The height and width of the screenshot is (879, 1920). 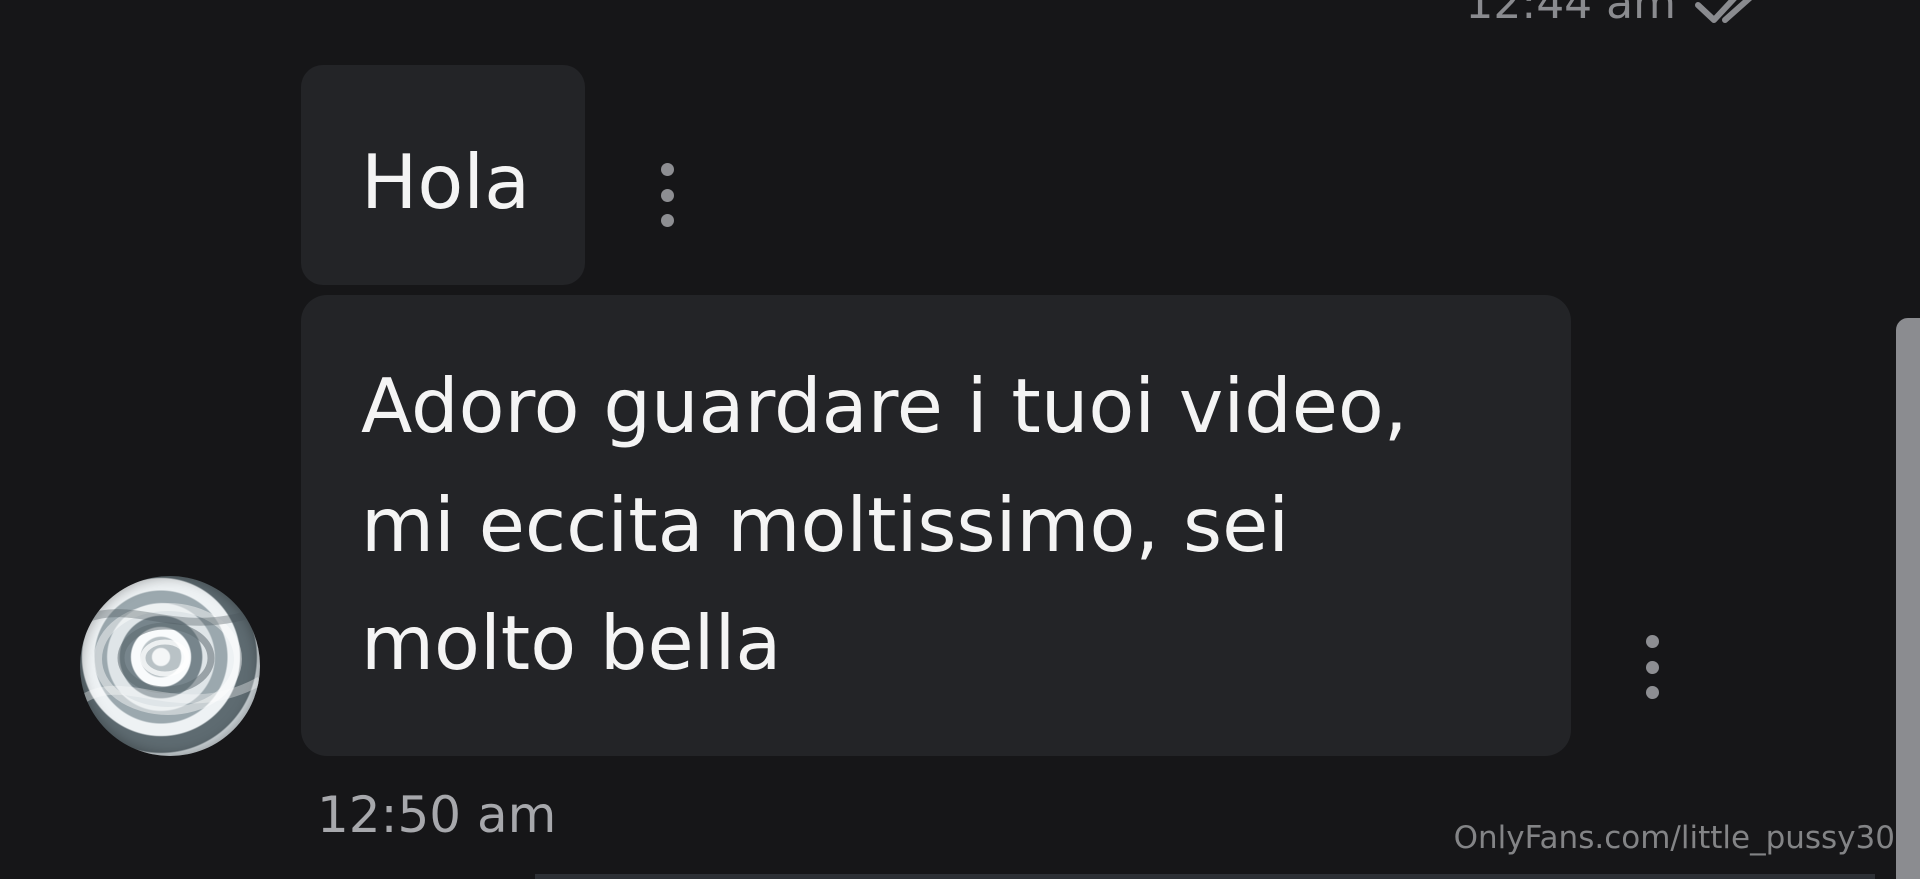 I want to click on avatar, so click(x=170, y=666).